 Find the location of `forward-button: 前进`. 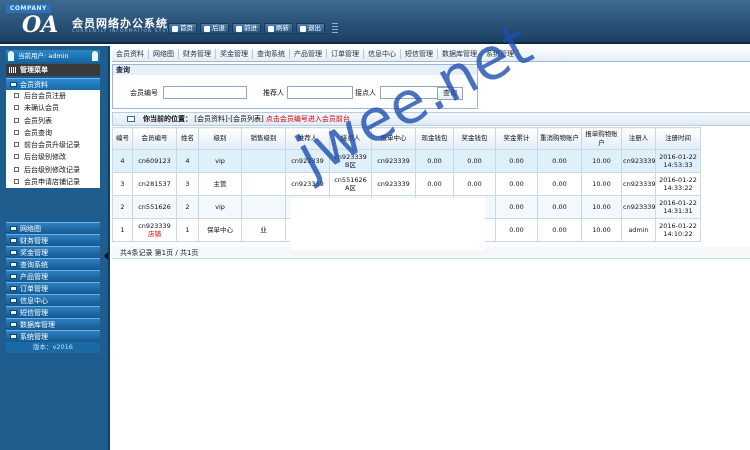

forward-button: 前进 is located at coordinates (246, 28).